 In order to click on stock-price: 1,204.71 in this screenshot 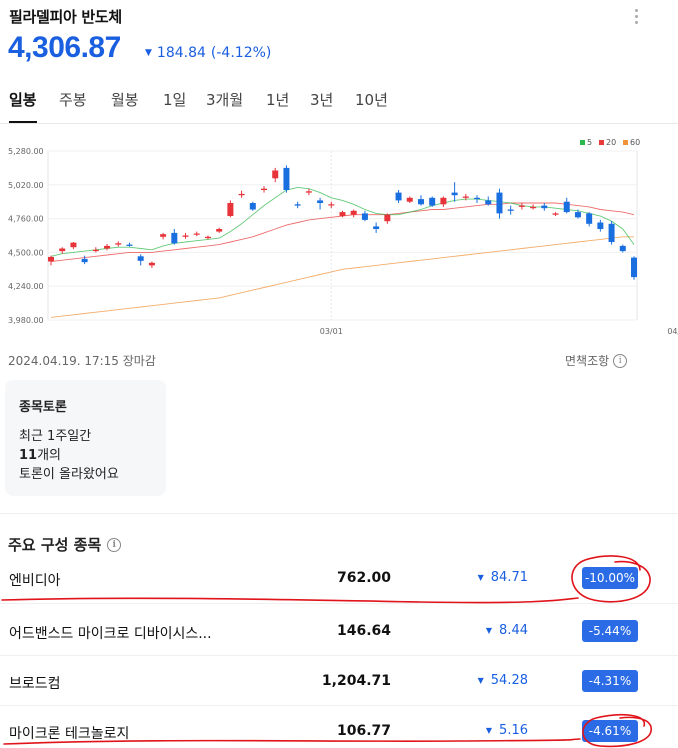, I will do `click(356, 681)`.